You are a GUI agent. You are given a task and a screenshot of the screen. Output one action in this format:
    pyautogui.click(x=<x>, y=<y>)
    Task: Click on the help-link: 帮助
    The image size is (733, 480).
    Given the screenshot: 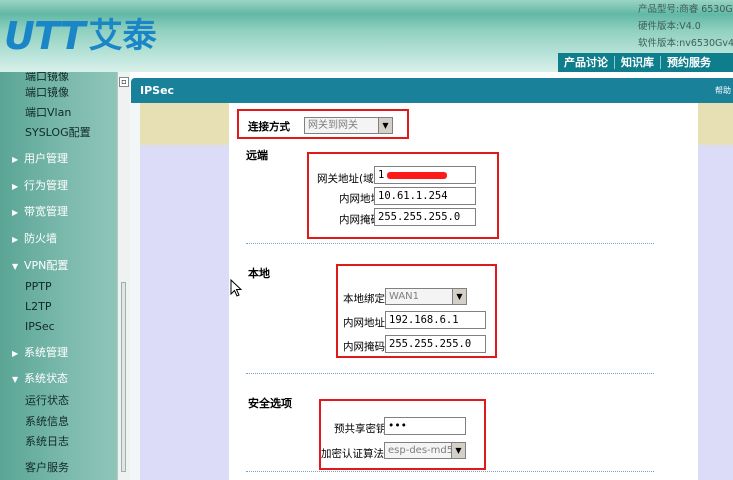 What is the action you would take?
    pyautogui.click(x=723, y=90)
    